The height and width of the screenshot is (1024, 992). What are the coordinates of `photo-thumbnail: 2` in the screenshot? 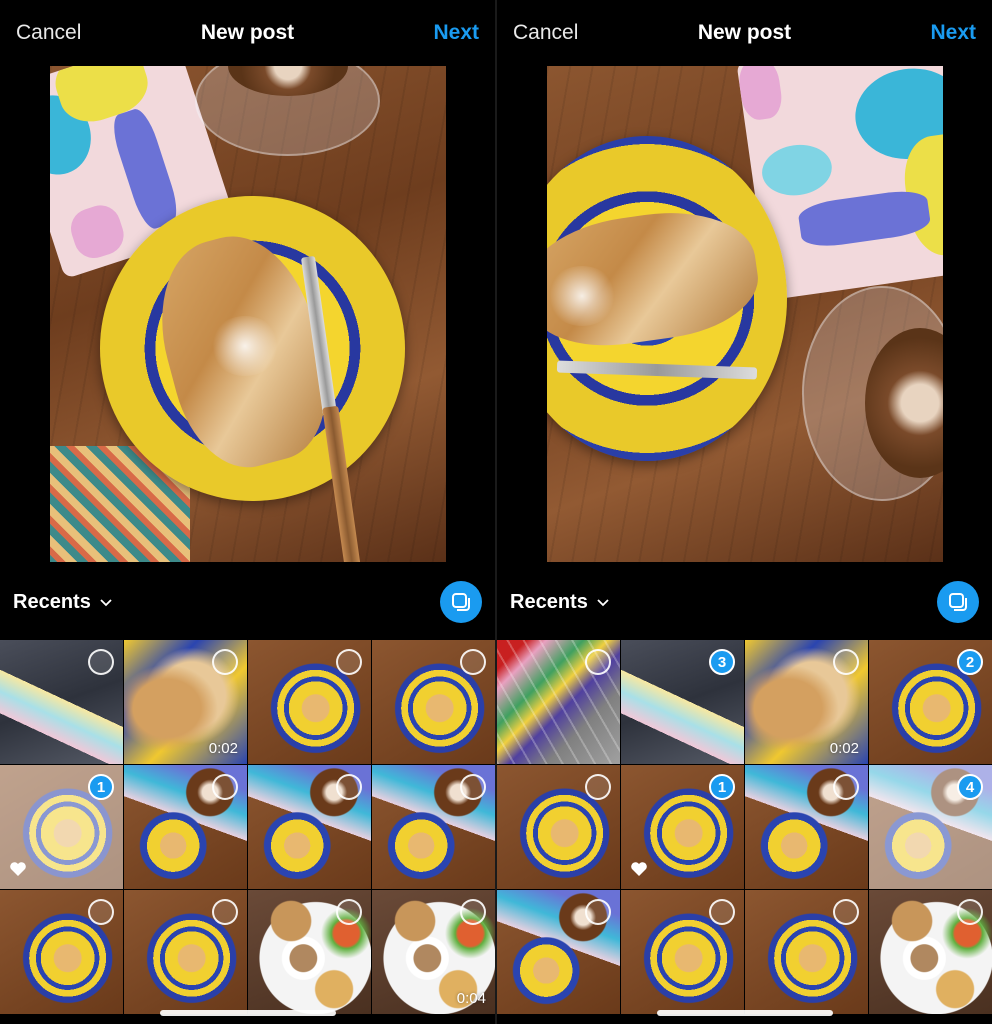 It's located at (930, 702).